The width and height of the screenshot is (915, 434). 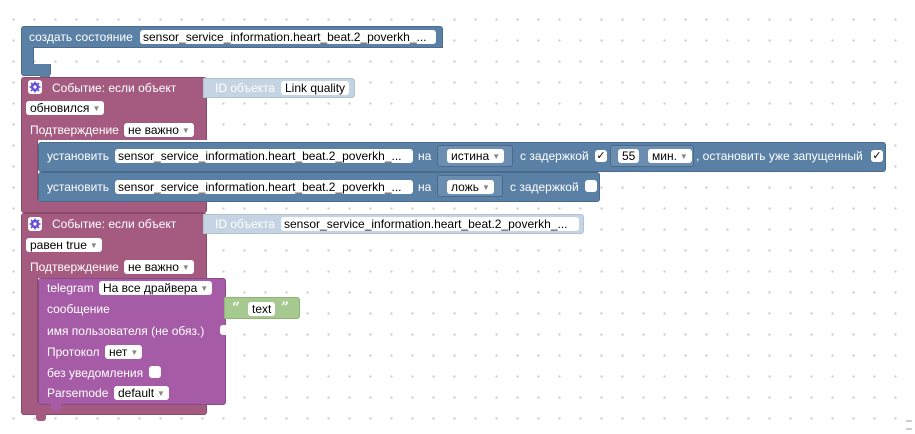 I want to click on telegram-parsemode-label: Parsemode, so click(x=78, y=393).